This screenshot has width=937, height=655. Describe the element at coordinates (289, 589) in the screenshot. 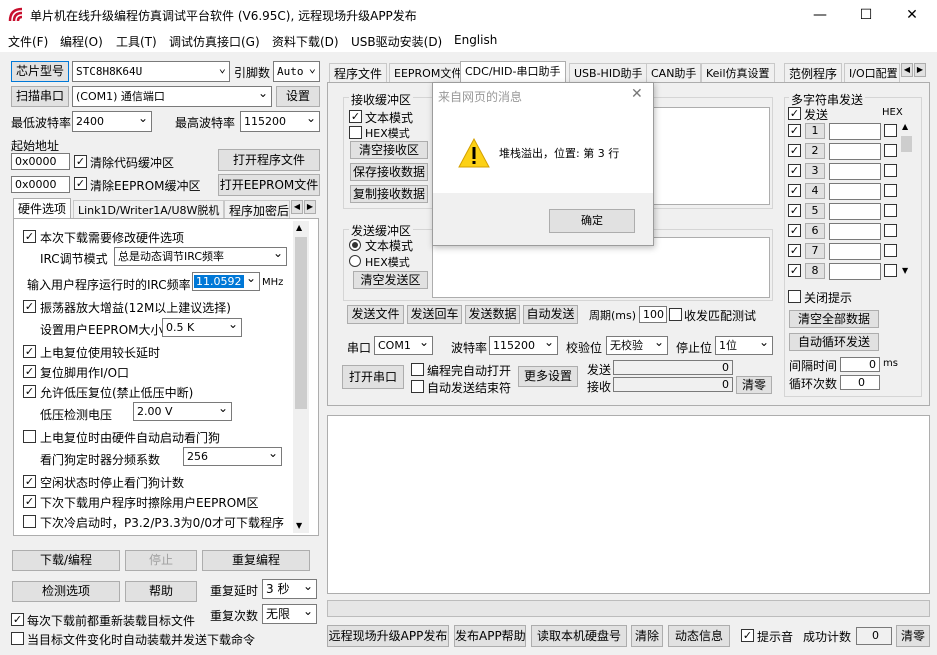

I see `repeat-delay-select: 3 秒` at that location.